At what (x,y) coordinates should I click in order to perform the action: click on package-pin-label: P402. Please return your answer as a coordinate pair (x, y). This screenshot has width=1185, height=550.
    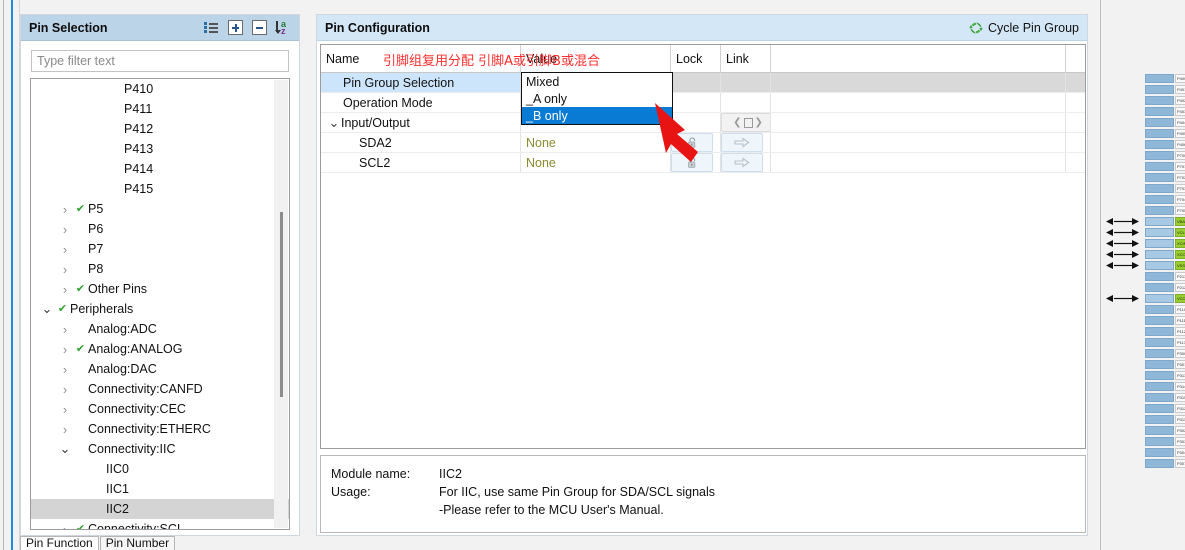
    Looking at the image, I should click on (1180, 100).